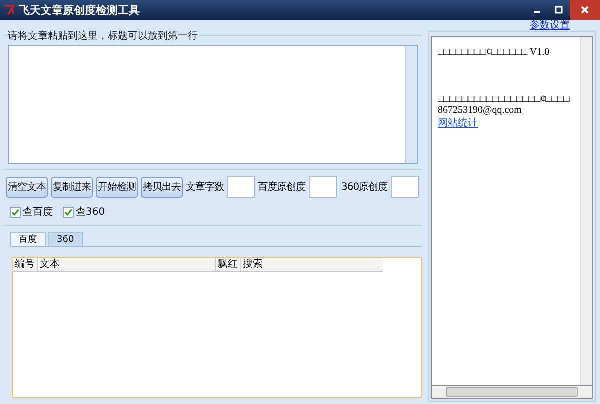 Image resolution: width=600 pixels, height=404 pixels. I want to click on close-icon, so click(585, 10).